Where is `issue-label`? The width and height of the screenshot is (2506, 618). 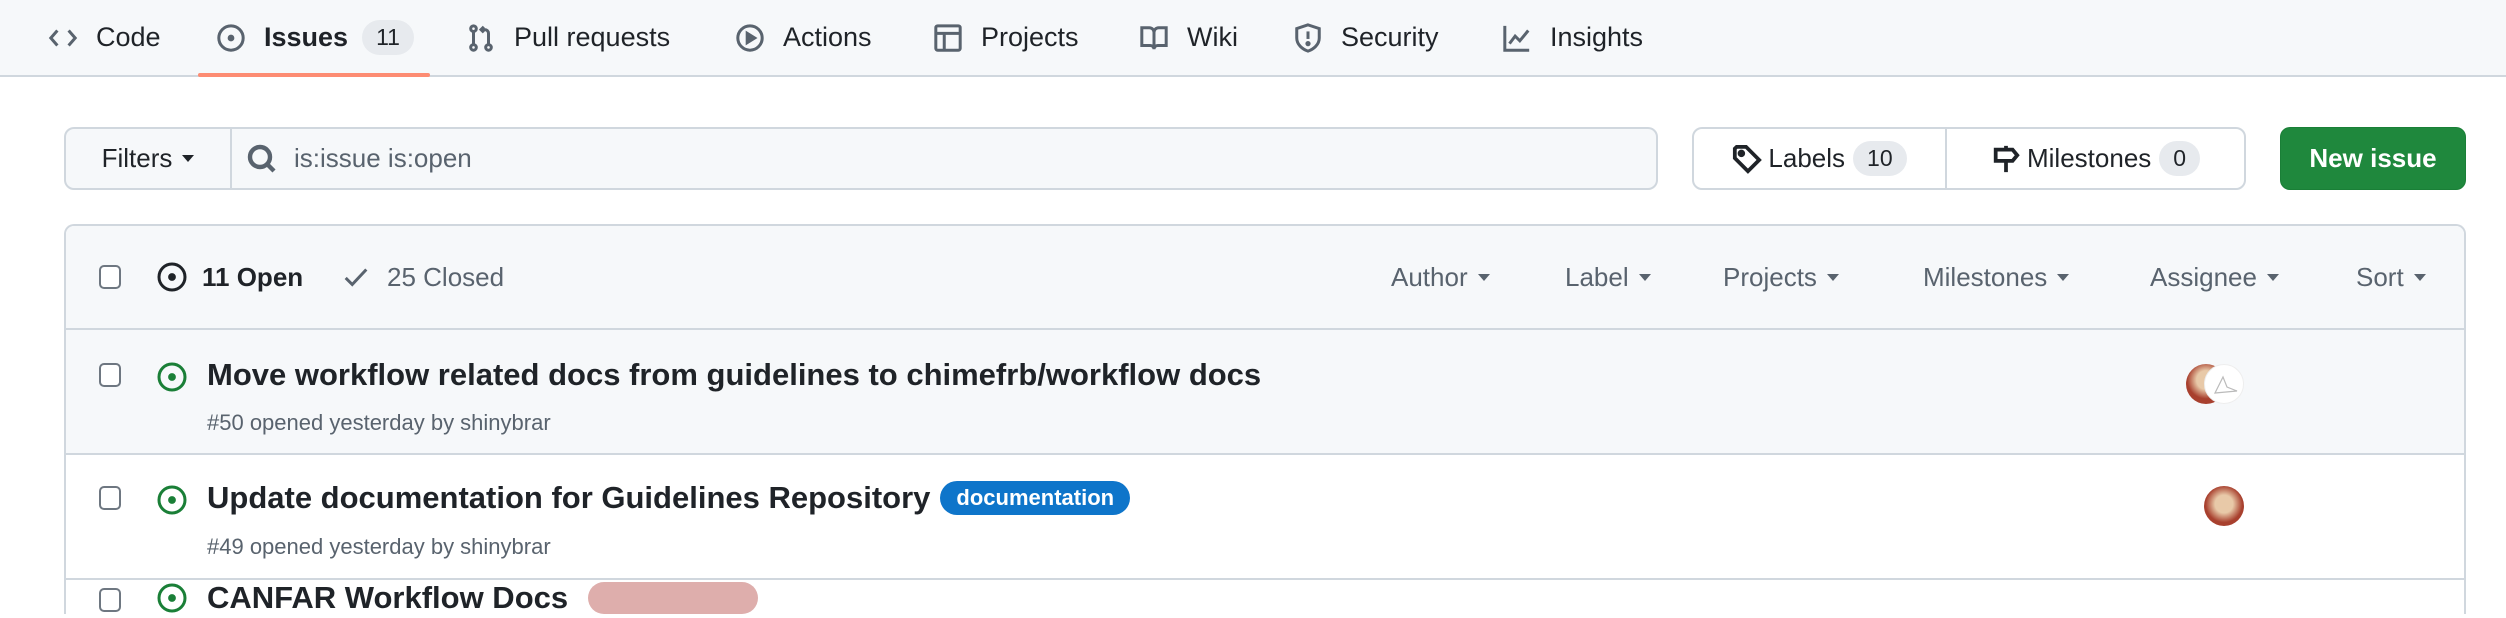
issue-label is located at coordinates (673, 598).